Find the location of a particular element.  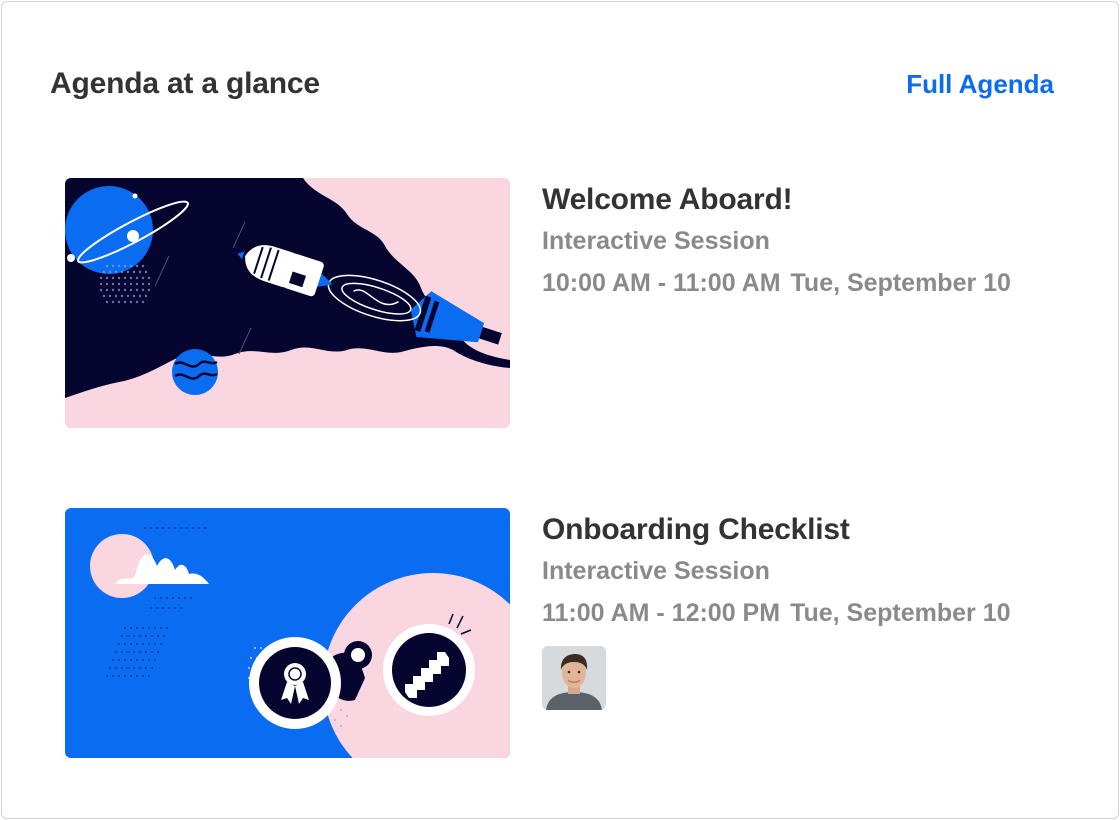

speaker-avatar is located at coordinates (574, 678).